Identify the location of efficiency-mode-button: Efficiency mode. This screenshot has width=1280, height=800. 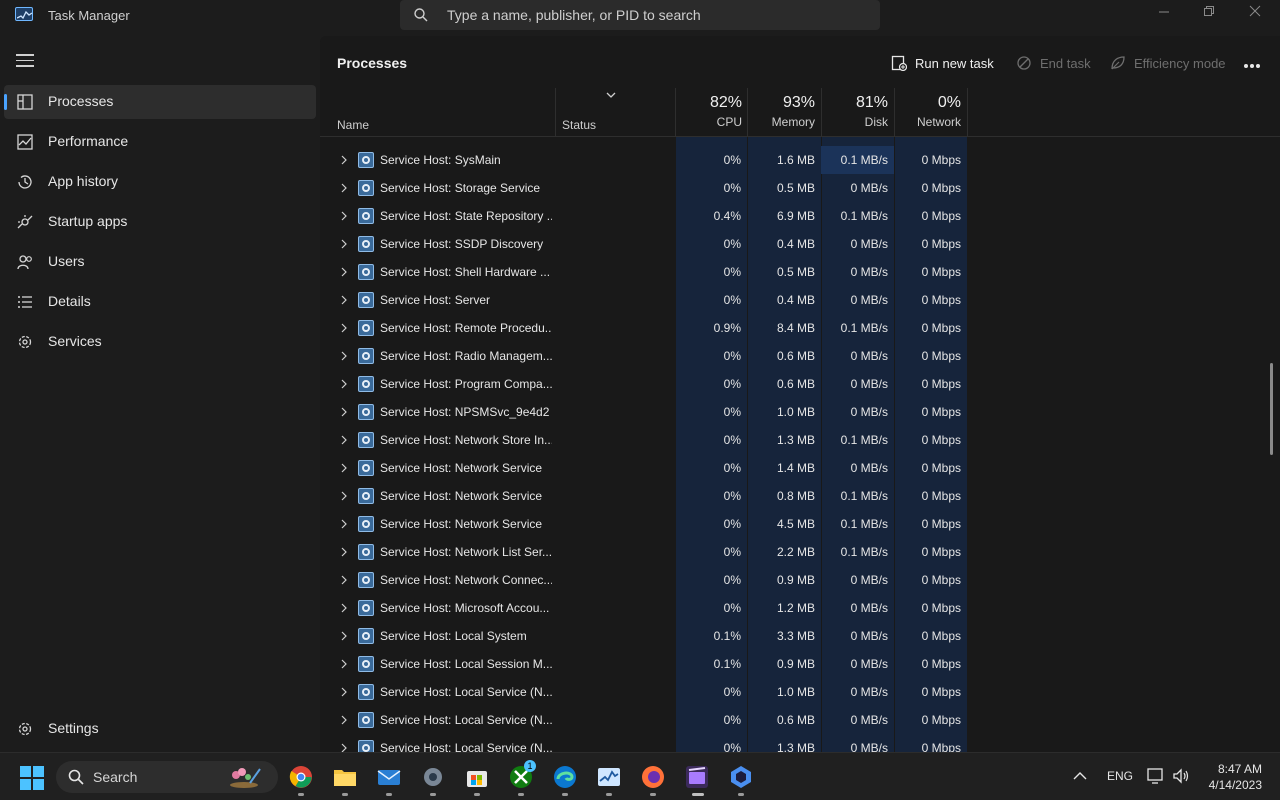
(1168, 64).